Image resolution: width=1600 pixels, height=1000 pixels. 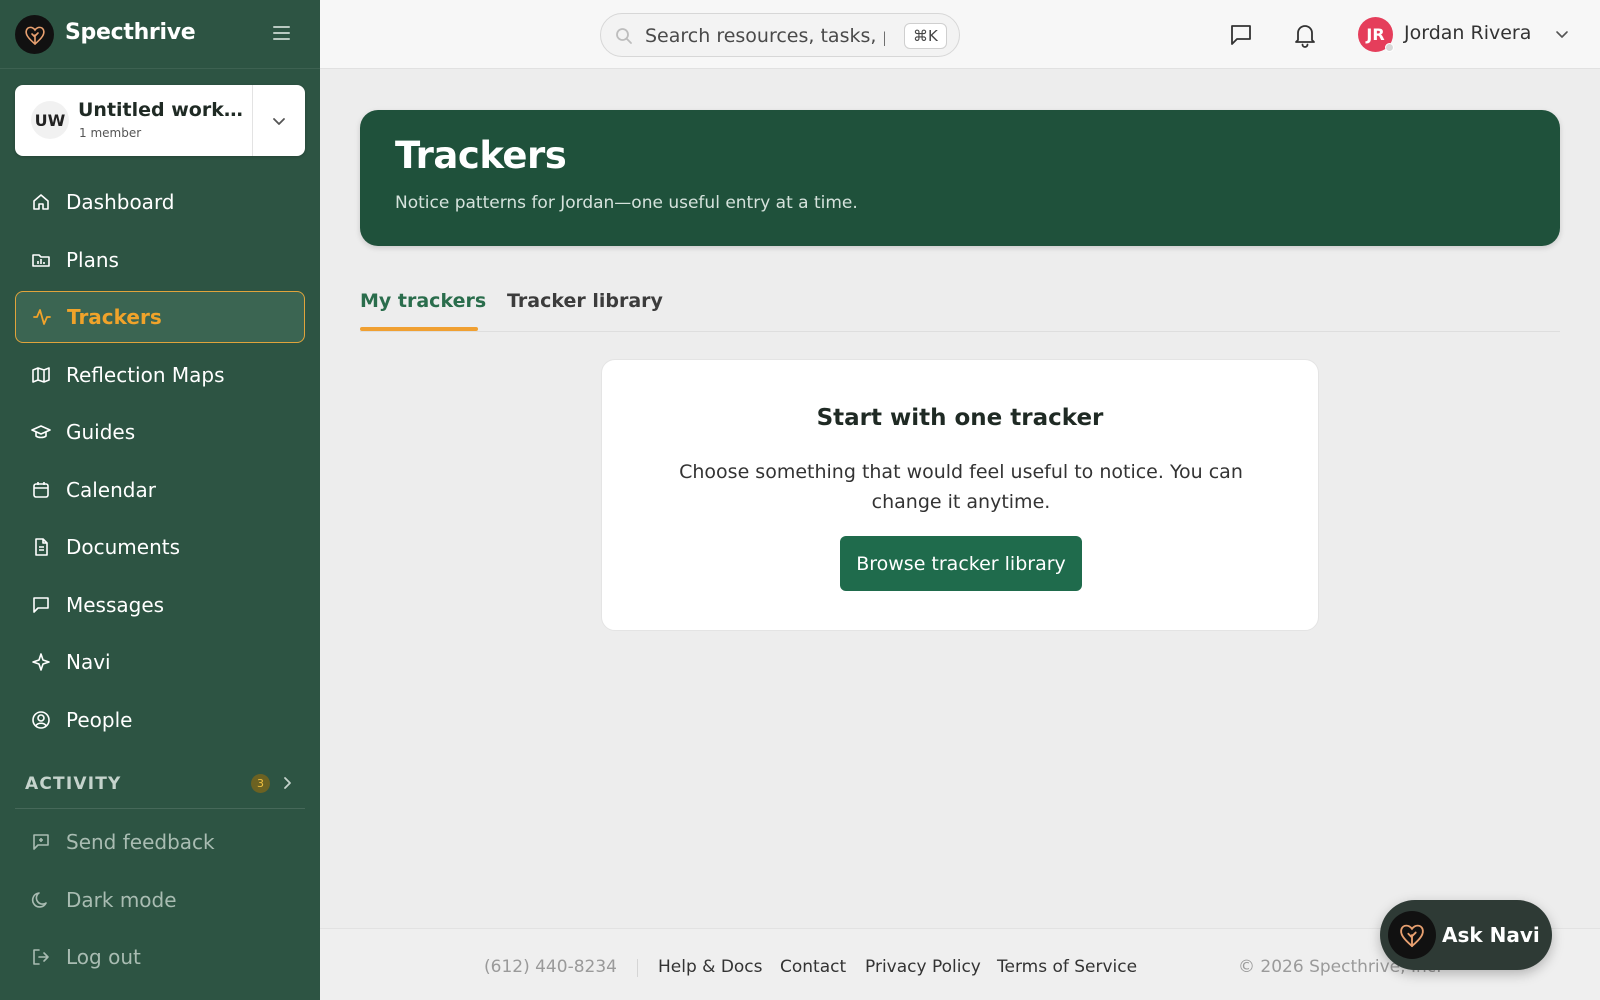 I want to click on tab-tracker-library: Tracker library, so click(x=585, y=301).